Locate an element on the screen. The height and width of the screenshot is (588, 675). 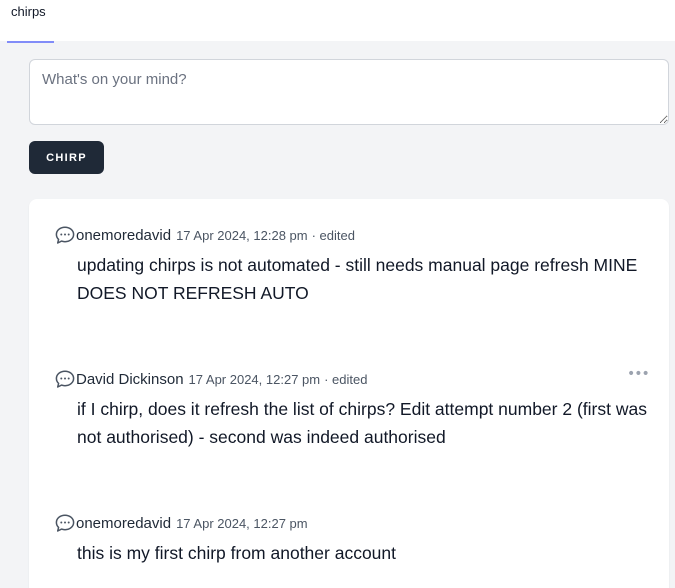
top-navigation: chirps is located at coordinates (337, 21).